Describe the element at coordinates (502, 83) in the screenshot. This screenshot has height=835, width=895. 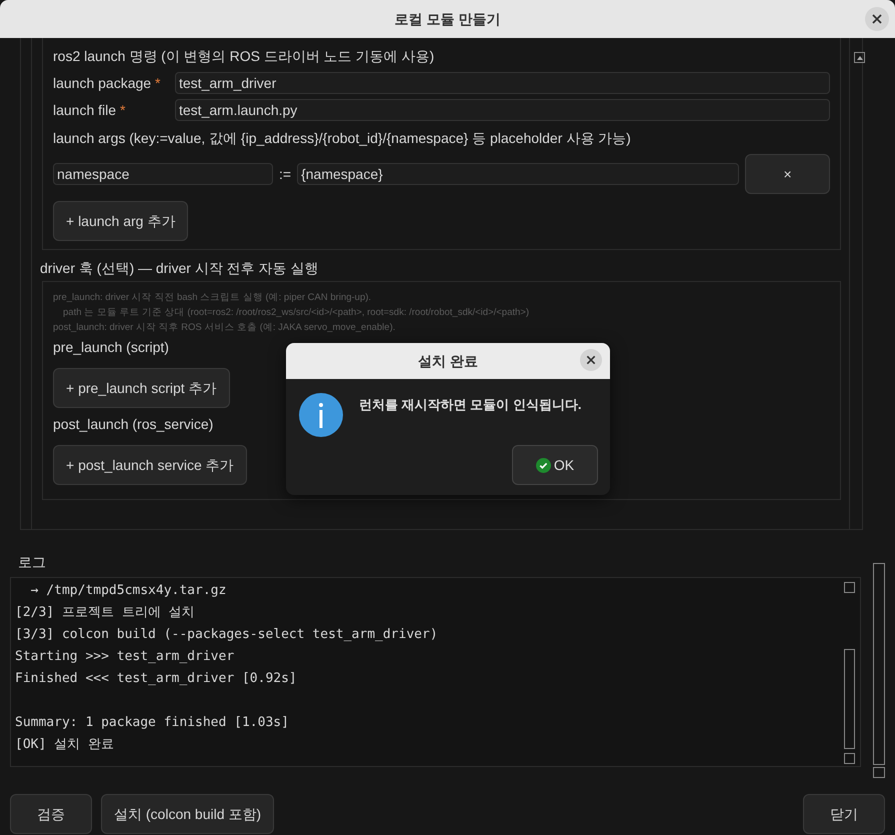
I see `text-field: test_arm_driver` at that location.